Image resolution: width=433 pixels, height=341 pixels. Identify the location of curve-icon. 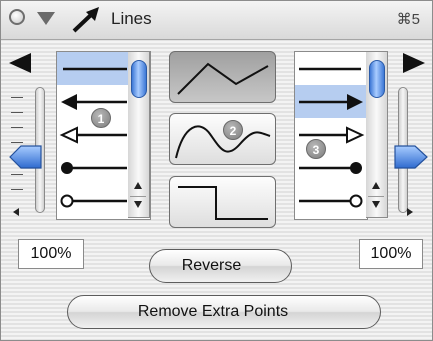
(223, 142).